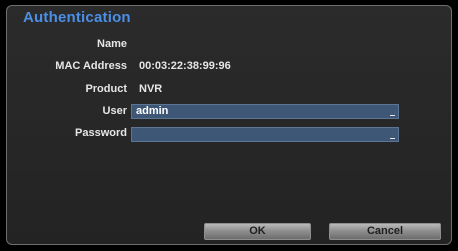 Image resolution: width=458 pixels, height=251 pixels. Describe the element at coordinates (91, 66) in the screenshot. I see `mac-address-label: MAC Address` at that location.